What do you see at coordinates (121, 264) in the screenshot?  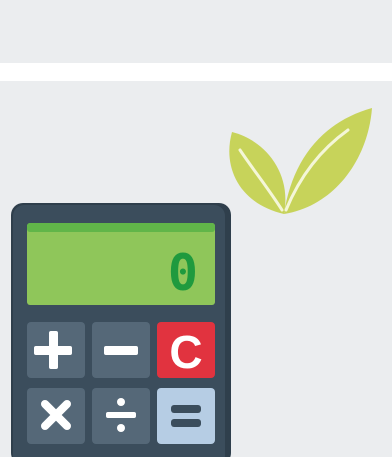 I see `calculator-display: 0` at bounding box center [121, 264].